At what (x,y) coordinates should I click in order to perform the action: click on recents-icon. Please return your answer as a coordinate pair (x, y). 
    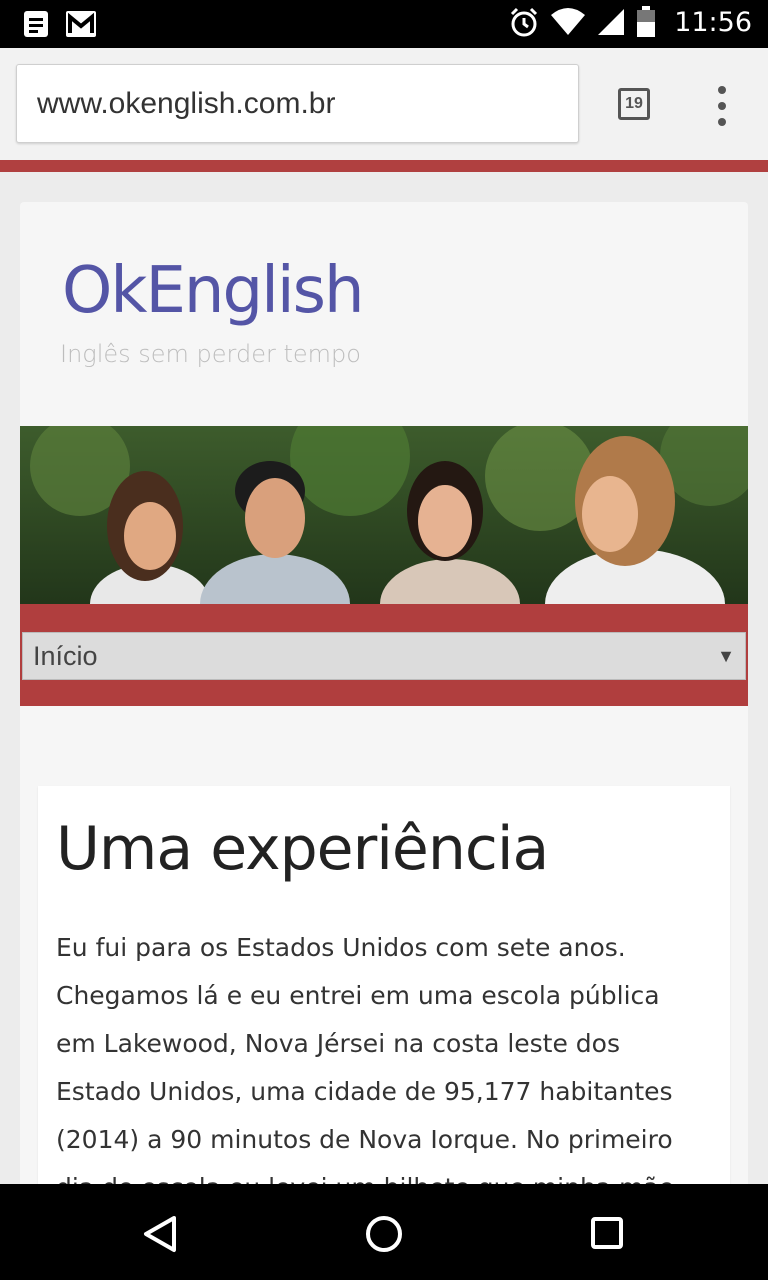
    Looking at the image, I should click on (607, 1233).